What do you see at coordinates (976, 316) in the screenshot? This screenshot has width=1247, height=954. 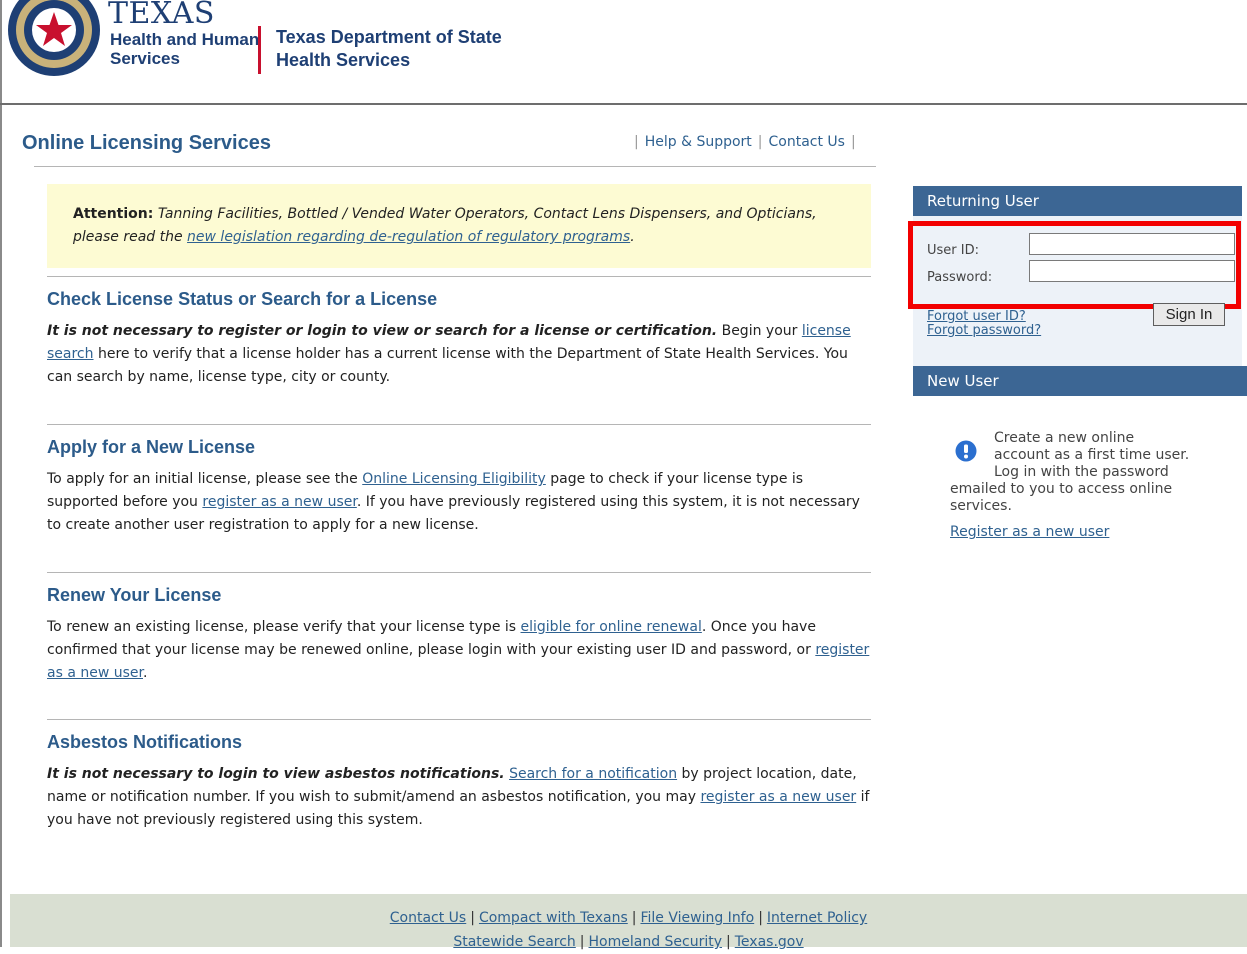 I see `forgot-user-id-link: Forgot user ID?` at bounding box center [976, 316].